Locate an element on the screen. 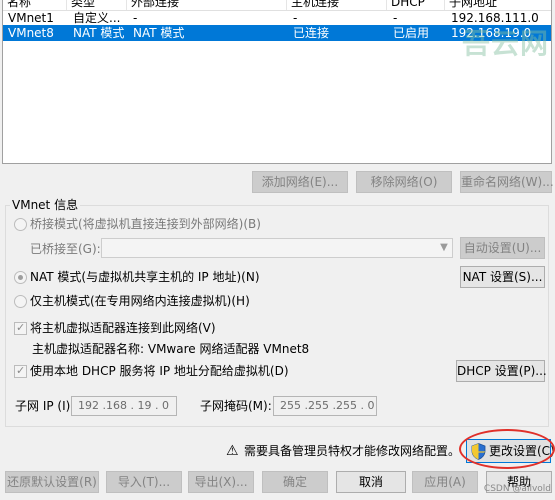  ok-button: 确定 is located at coordinates (295, 482).